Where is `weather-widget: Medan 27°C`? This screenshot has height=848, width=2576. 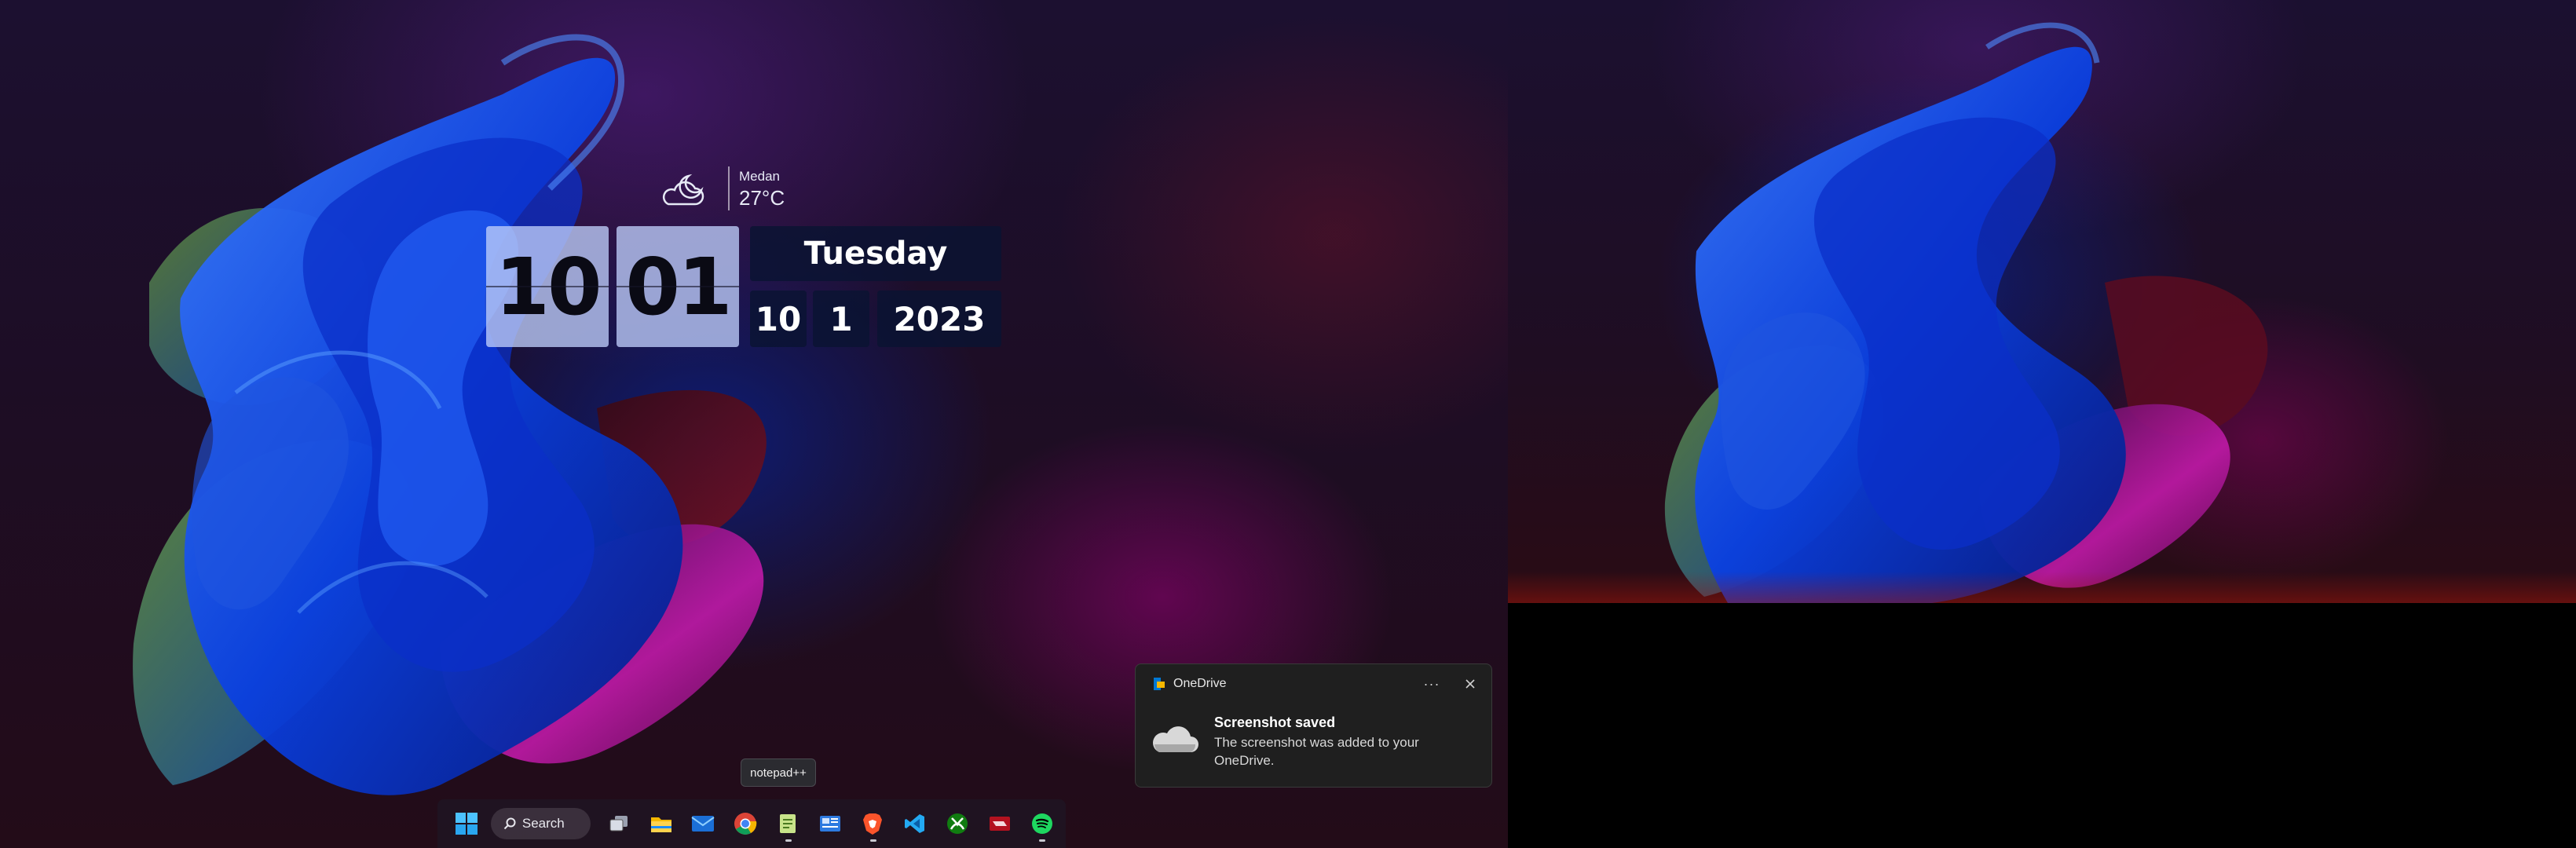 weather-widget: Medan 27°C is located at coordinates (721, 188).